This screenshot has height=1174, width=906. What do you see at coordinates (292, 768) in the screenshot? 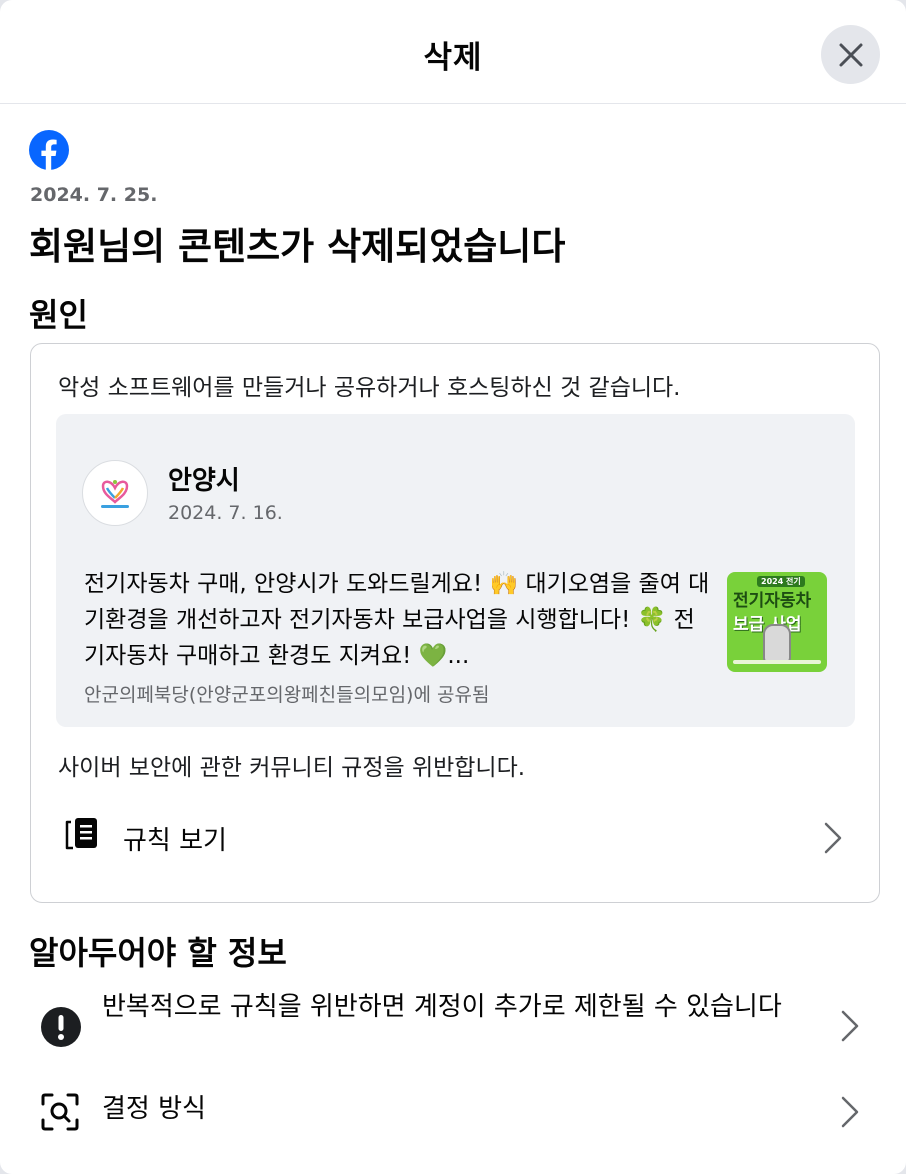
I see `violation-text: 사이버 보안에 관한 커뮤니티 규정을 위반합니다.` at bounding box center [292, 768].